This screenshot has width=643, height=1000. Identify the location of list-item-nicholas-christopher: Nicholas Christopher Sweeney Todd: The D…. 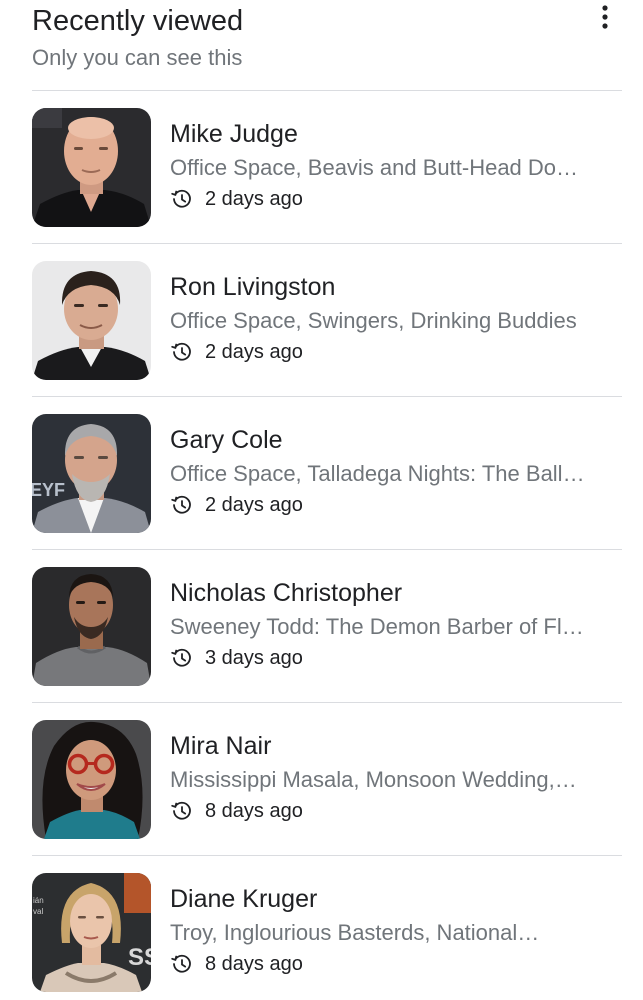
(327, 626).